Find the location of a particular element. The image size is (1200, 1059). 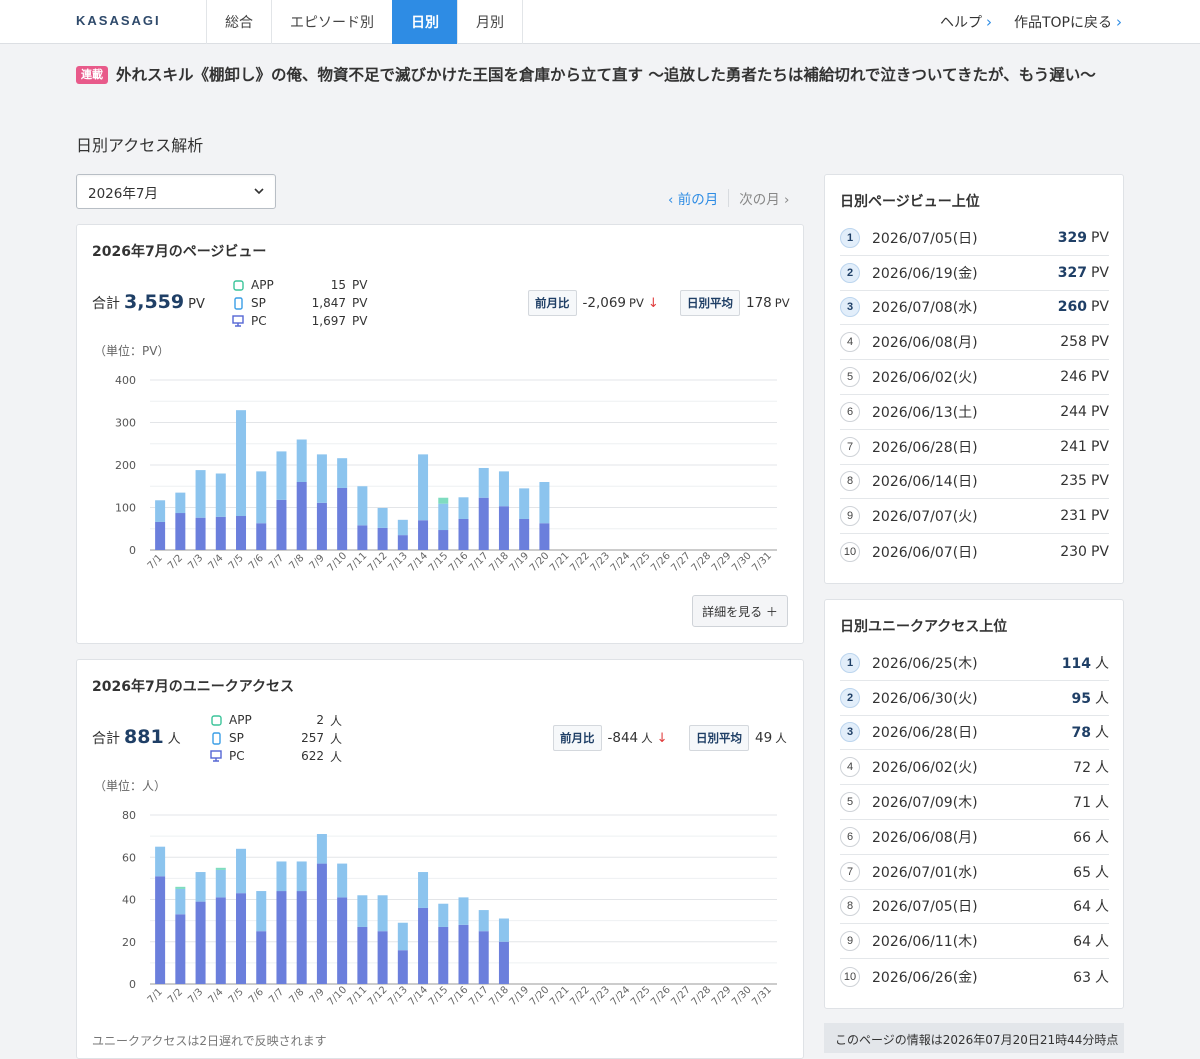

x-tick-label: 7/6 is located at coordinates (256, 562).